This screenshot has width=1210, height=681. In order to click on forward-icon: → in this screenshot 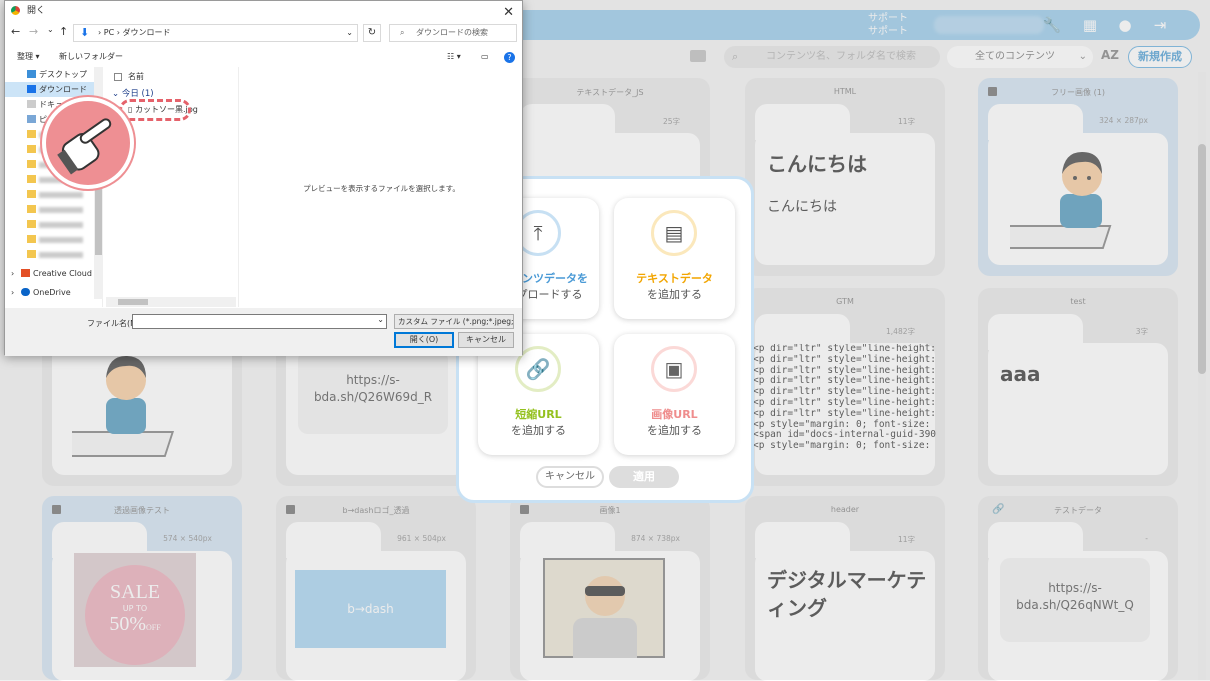, I will do `click(33, 31)`.